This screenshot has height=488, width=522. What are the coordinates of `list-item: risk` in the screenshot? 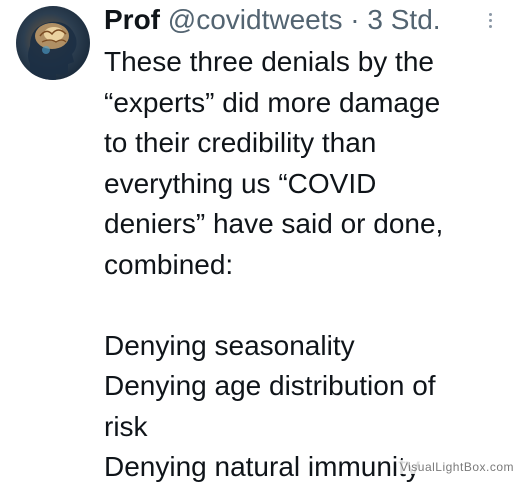 It's located at (126, 426).